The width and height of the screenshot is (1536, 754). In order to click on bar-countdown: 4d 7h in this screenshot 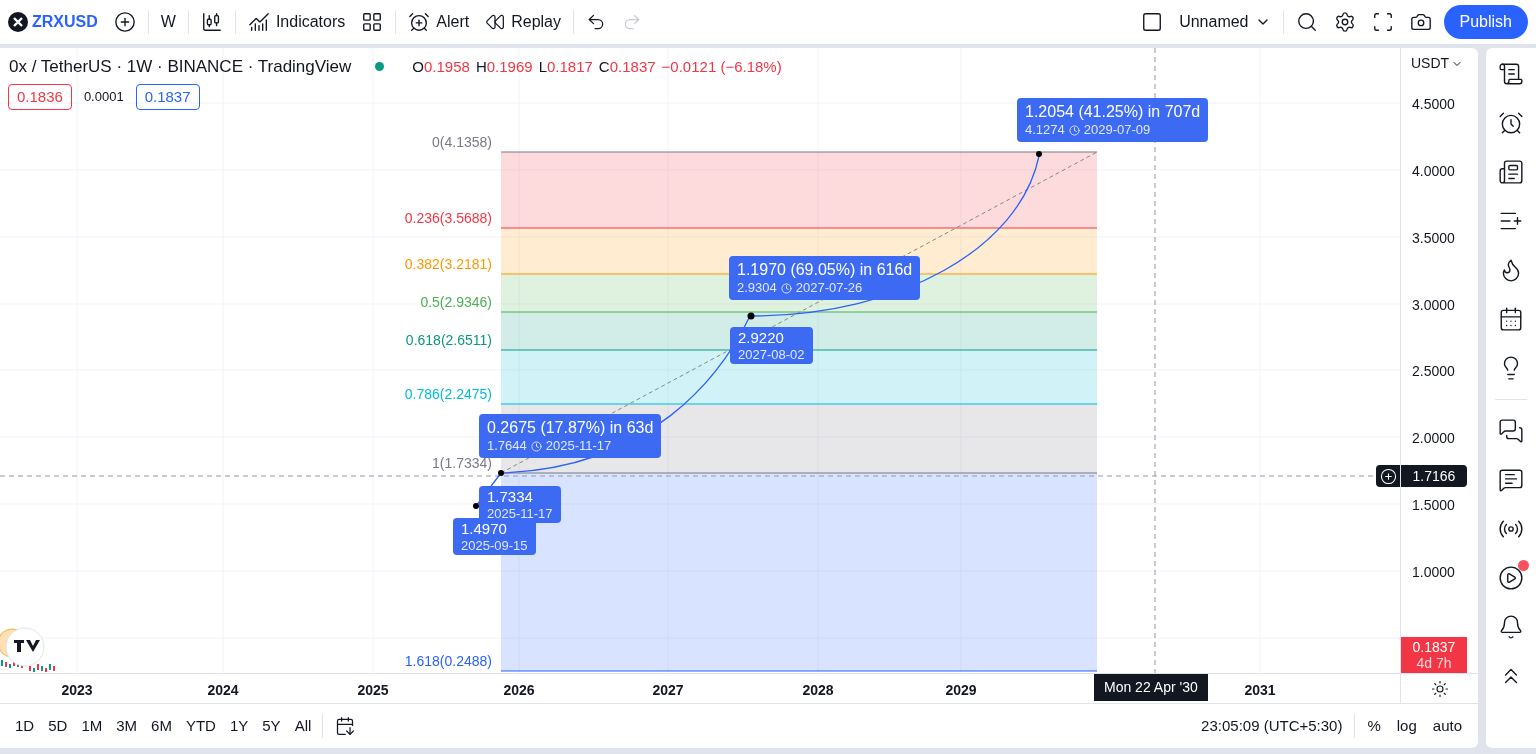, I will do `click(1434, 663)`.